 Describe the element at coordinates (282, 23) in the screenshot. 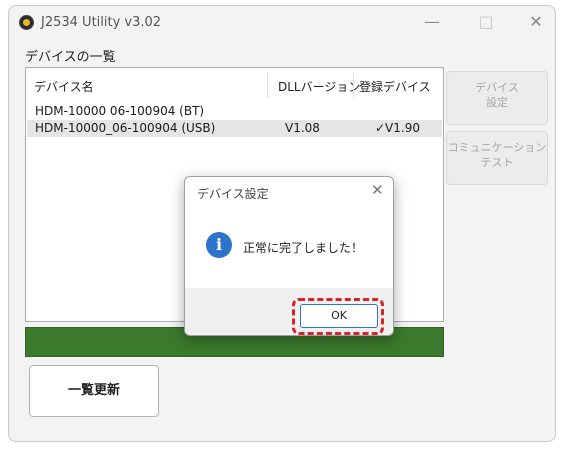

I see `title-bar: J2534 Utility v3.02 — □ ✕` at that location.